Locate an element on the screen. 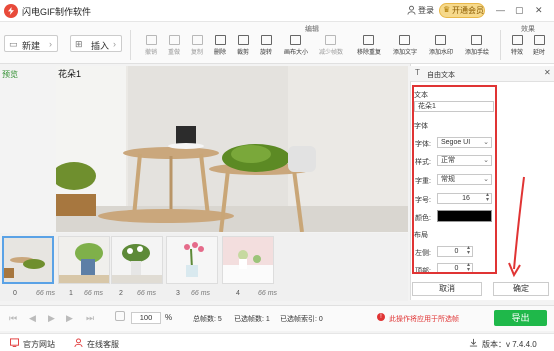  undo-tool: 撤销 is located at coordinates (151, 45).